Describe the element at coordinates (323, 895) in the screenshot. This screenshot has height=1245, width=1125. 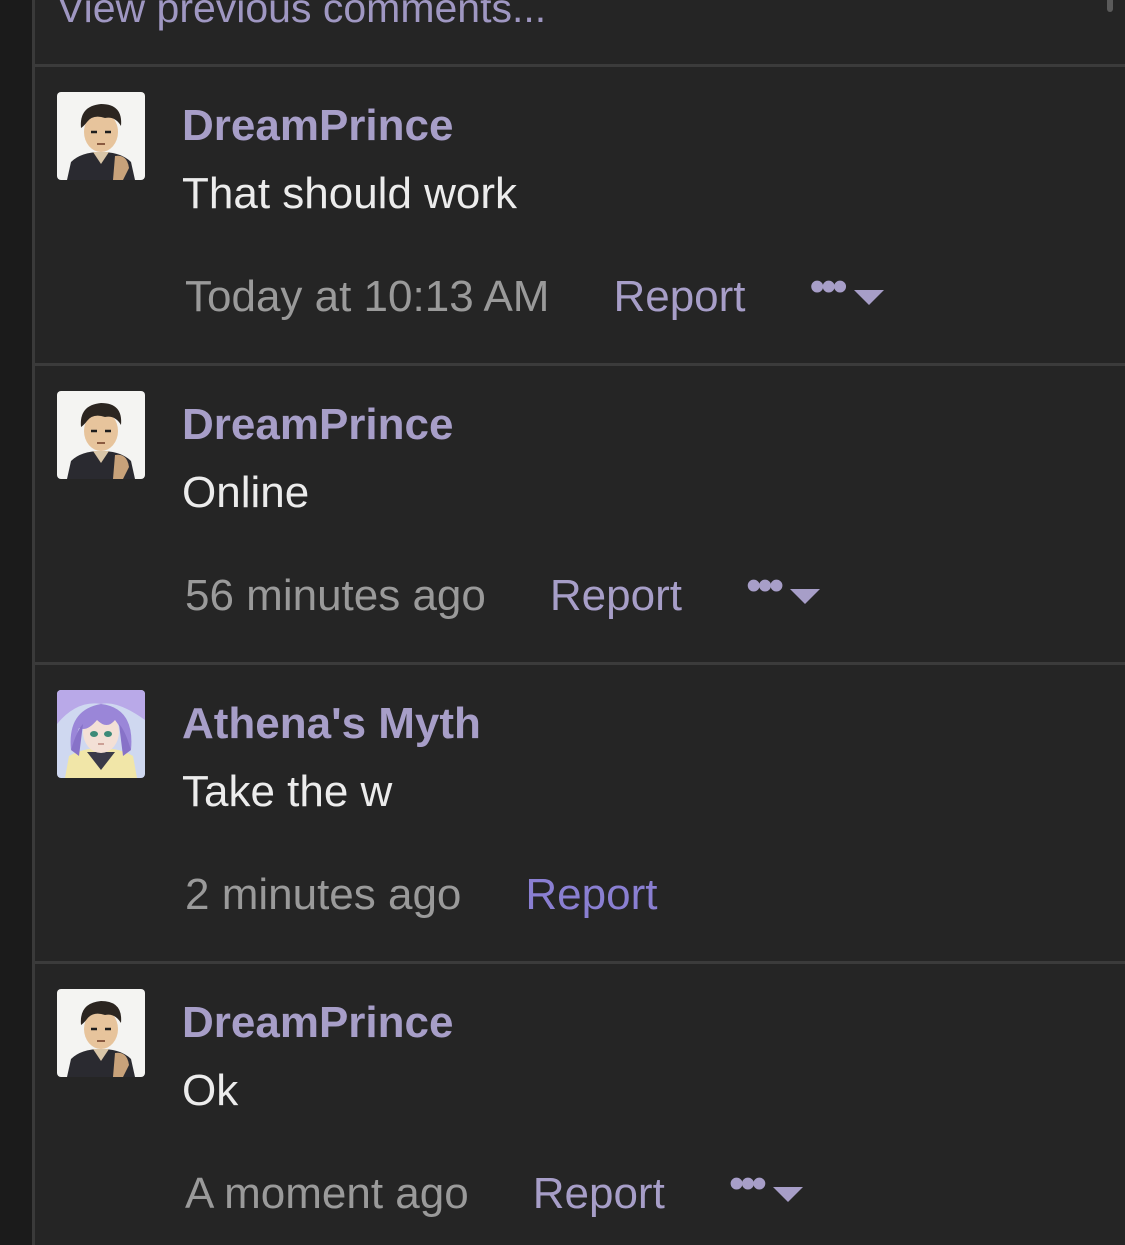
I see `comment-timestamp: 2 minutes ago` at that location.